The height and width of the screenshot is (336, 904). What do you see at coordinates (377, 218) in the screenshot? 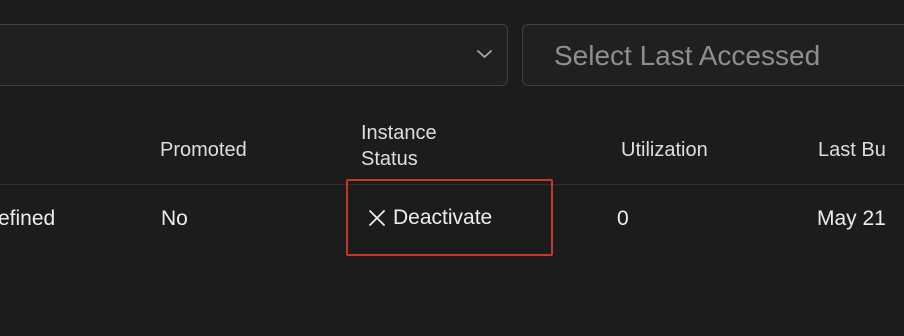
I see `close-icon` at bounding box center [377, 218].